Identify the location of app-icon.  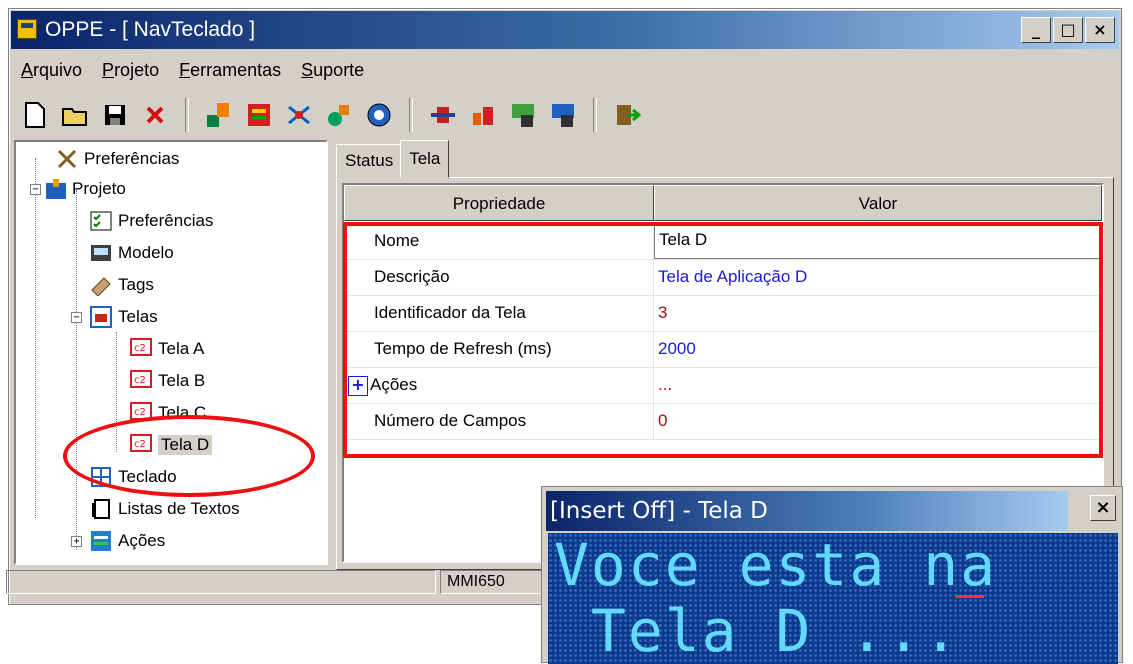
(27, 29).